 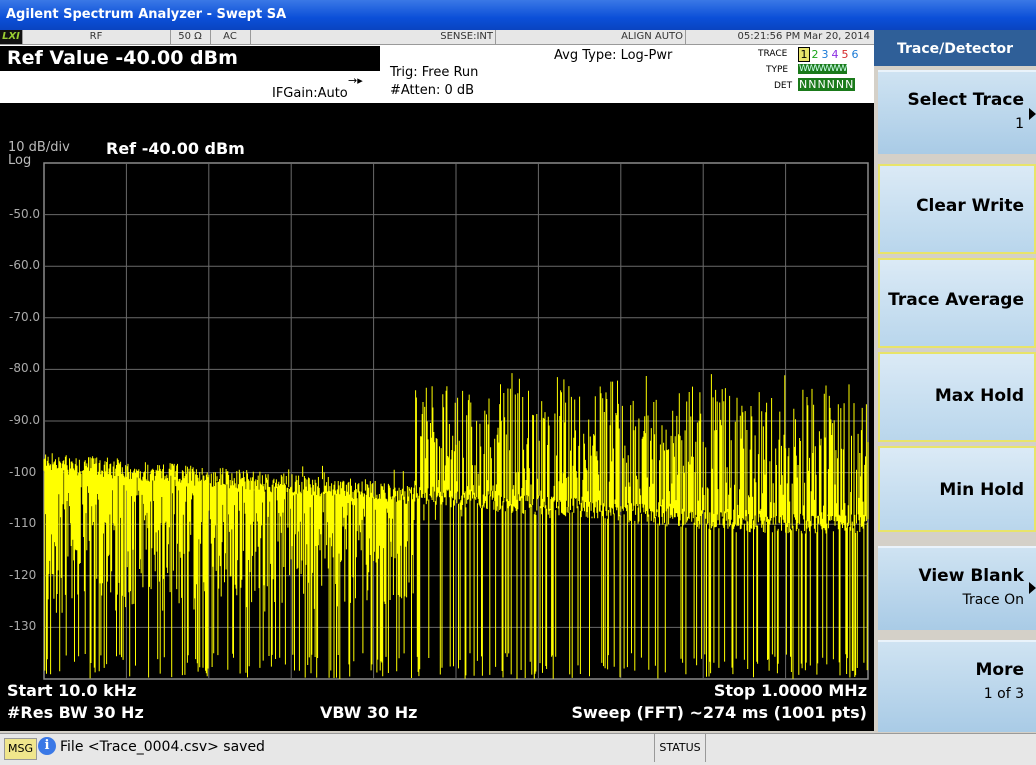 I want to click on align-indicator: ALIGN AUTO, so click(x=591, y=37).